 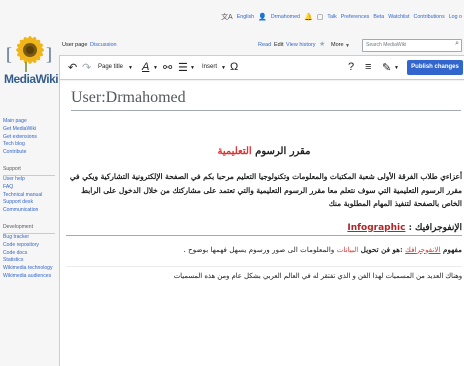 What do you see at coordinates (378, 17) in the screenshot?
I see `beta-link: Beta` at bounding box center [378, 17].